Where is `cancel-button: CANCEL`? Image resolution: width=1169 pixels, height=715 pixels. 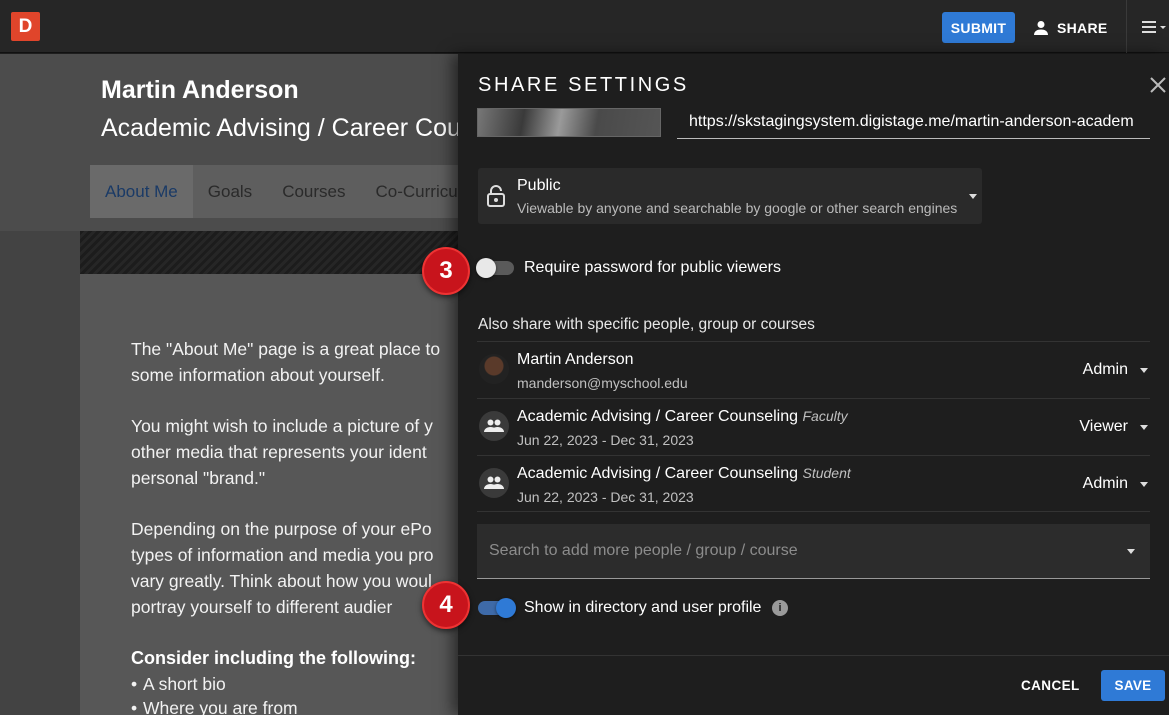 cancel-button: CANCEL is located at coordinates (1050, 686).